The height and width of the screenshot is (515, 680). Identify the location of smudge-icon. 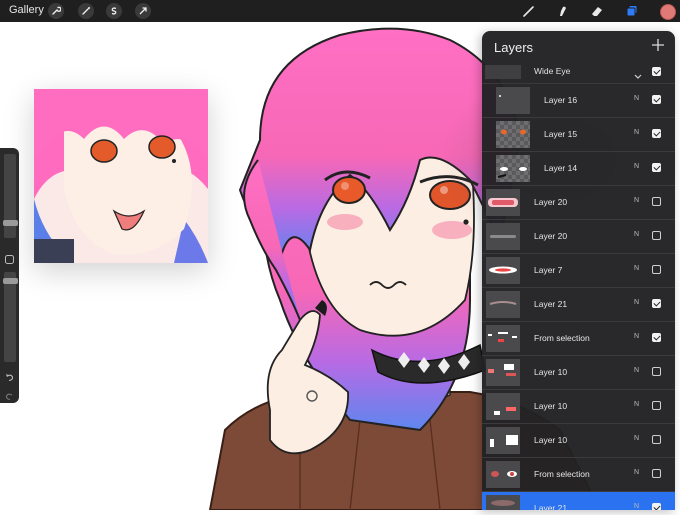
(563, 11).